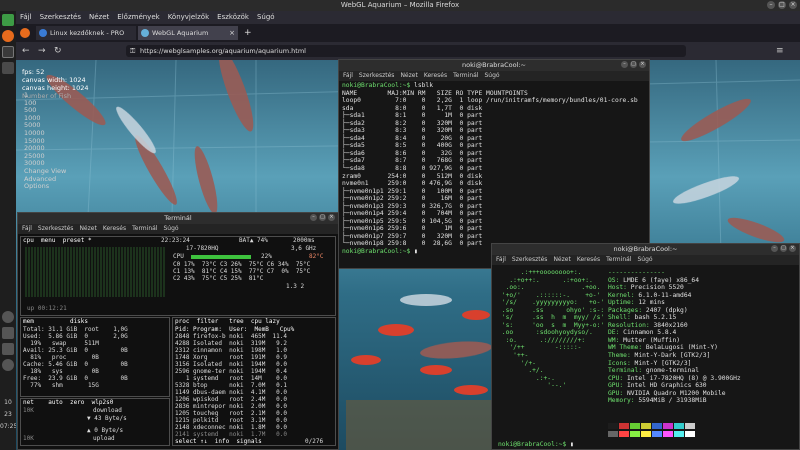 The image size is (800, 450). I want to click on volume-icon, so click(8, 333).